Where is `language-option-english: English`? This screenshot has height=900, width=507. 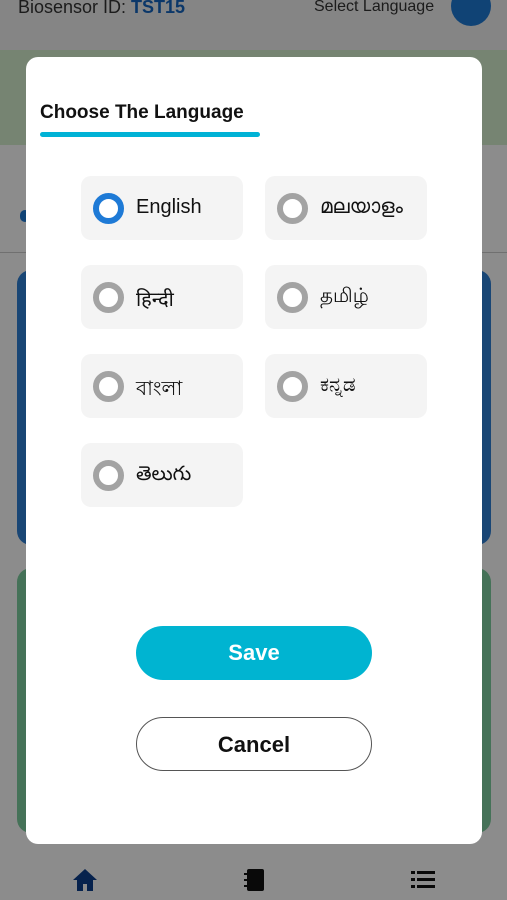 language-option-english: English is located at coordinates (162, 208).